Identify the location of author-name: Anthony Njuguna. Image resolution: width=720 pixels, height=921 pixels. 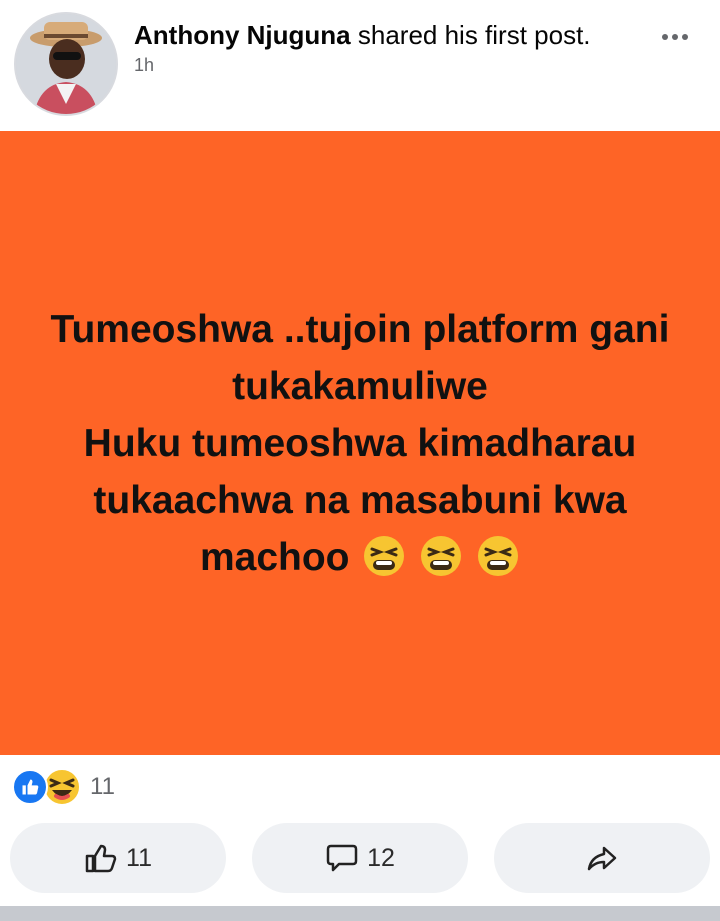
(242, 35).